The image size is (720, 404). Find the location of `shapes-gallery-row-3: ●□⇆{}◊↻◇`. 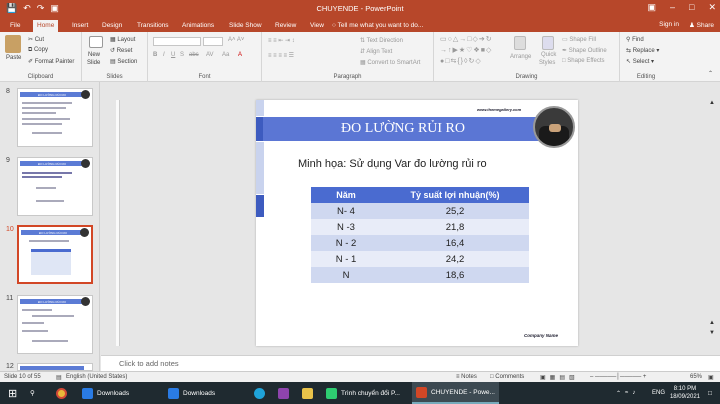

shapes-gallery-row-3: ●□⇆{}◊↻◇ is located at coordinates (461, 61).